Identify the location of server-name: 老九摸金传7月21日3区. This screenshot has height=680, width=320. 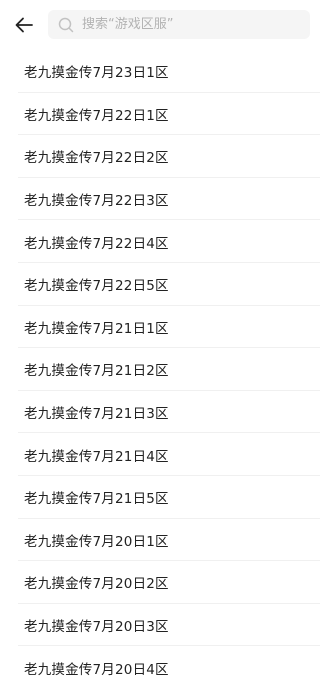
(96, 414).